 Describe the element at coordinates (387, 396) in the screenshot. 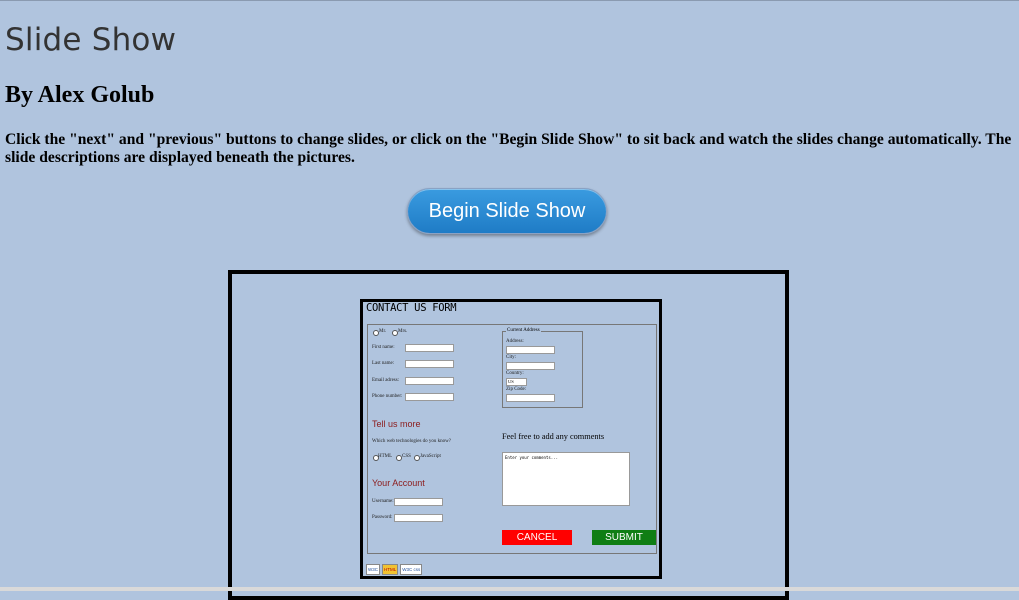

I see `phone-label: Phone number:` at that location.